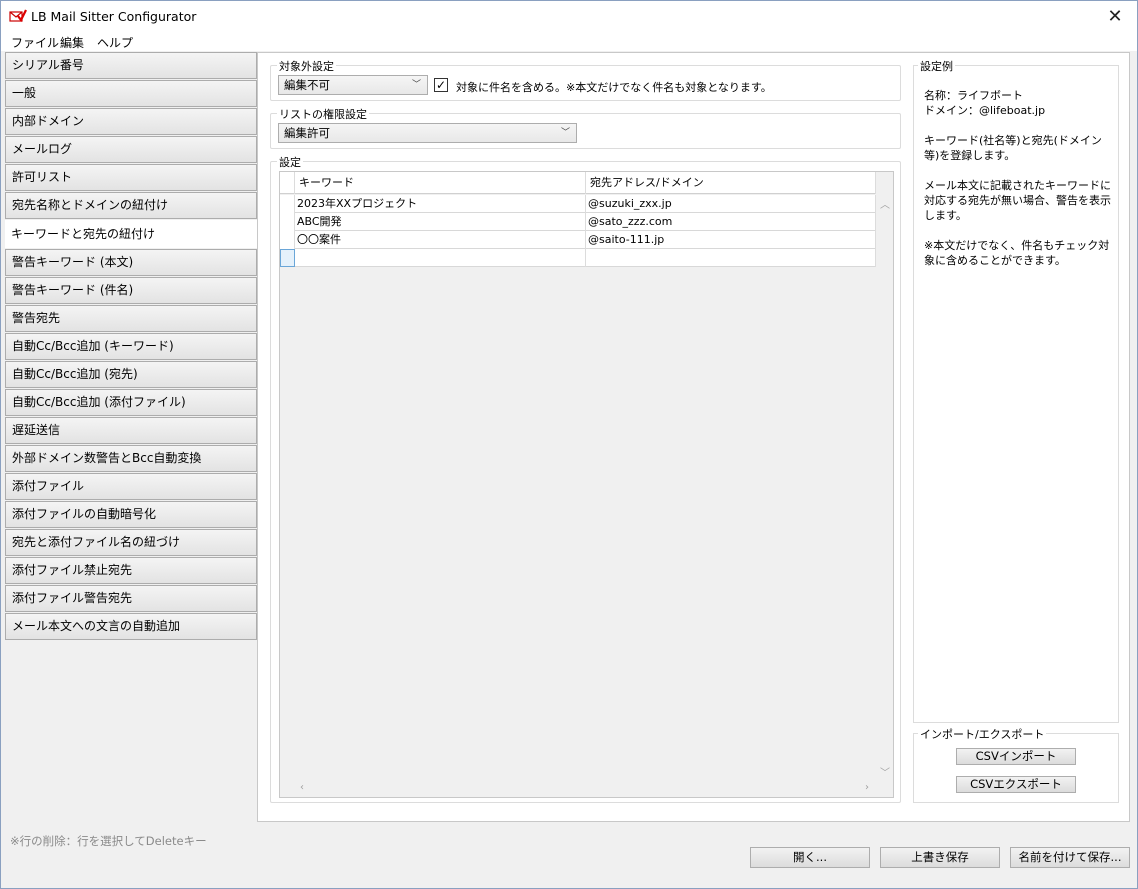 Image resolution: width=1138 pixels, height=889 pixels. I want to click on permission-group: リストの権限設定 編集許可 ﹀, so click(585, 127).